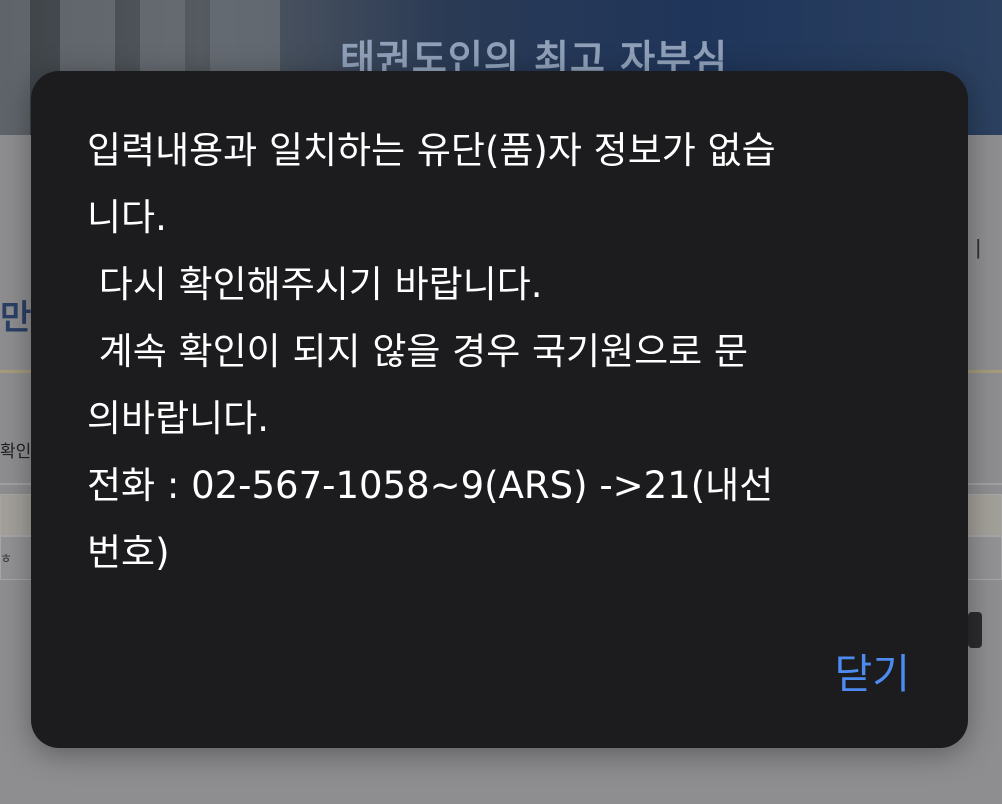 This screenshot has width=1002, height=804. I want to click on side-text-fragment: ㅣ, so click(978, 250).